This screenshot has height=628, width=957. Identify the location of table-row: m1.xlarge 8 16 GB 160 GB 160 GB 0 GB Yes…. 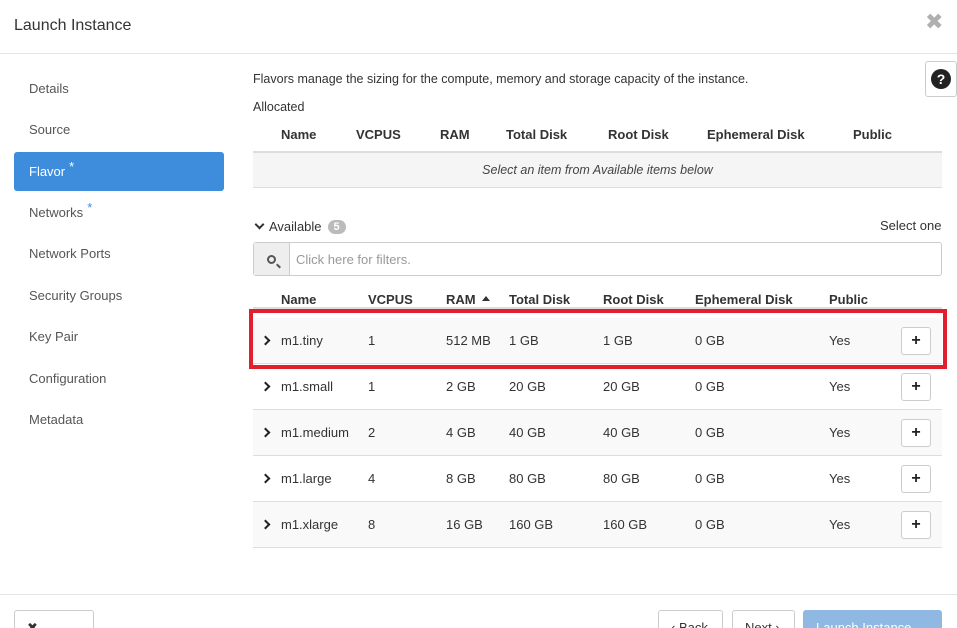
(597, 525).